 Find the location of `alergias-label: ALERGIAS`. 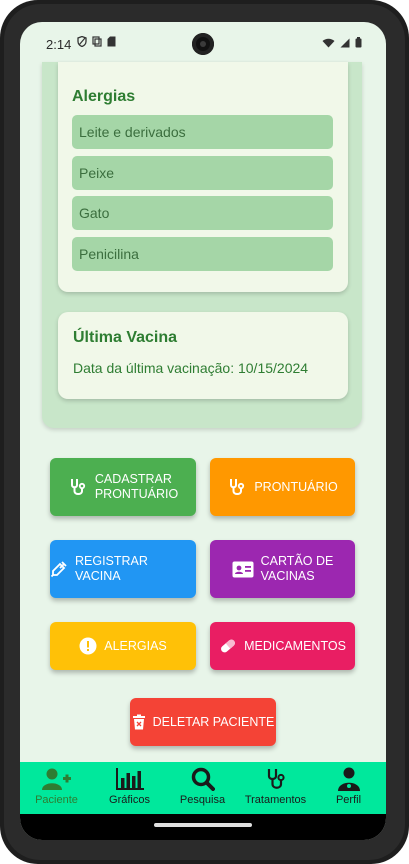

alergias-label: ALERGIAS is located at coordinates (135, 645).